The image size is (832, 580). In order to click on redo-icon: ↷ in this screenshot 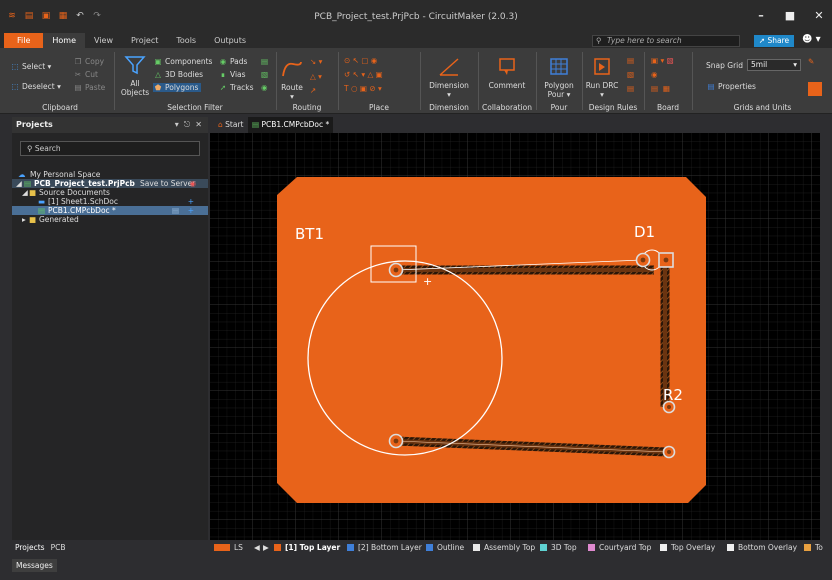, I will do `click(97, 16)`.